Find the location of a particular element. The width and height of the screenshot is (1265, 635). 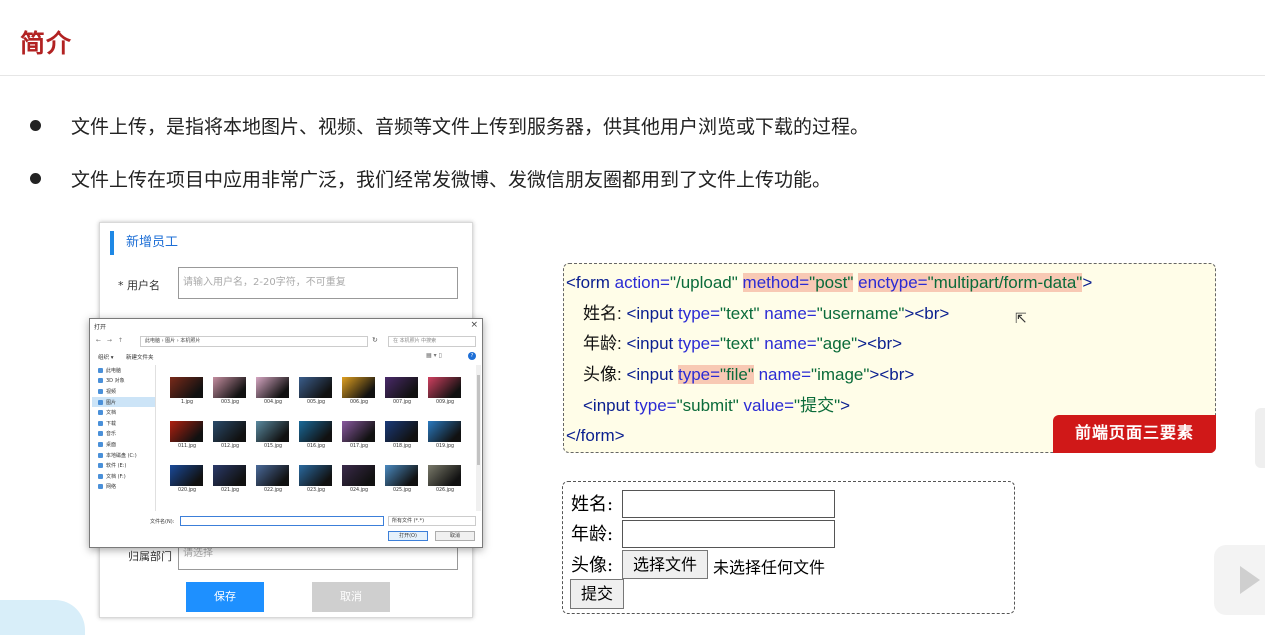

username-label: * 用户名 is located at coordinates (139, 285).